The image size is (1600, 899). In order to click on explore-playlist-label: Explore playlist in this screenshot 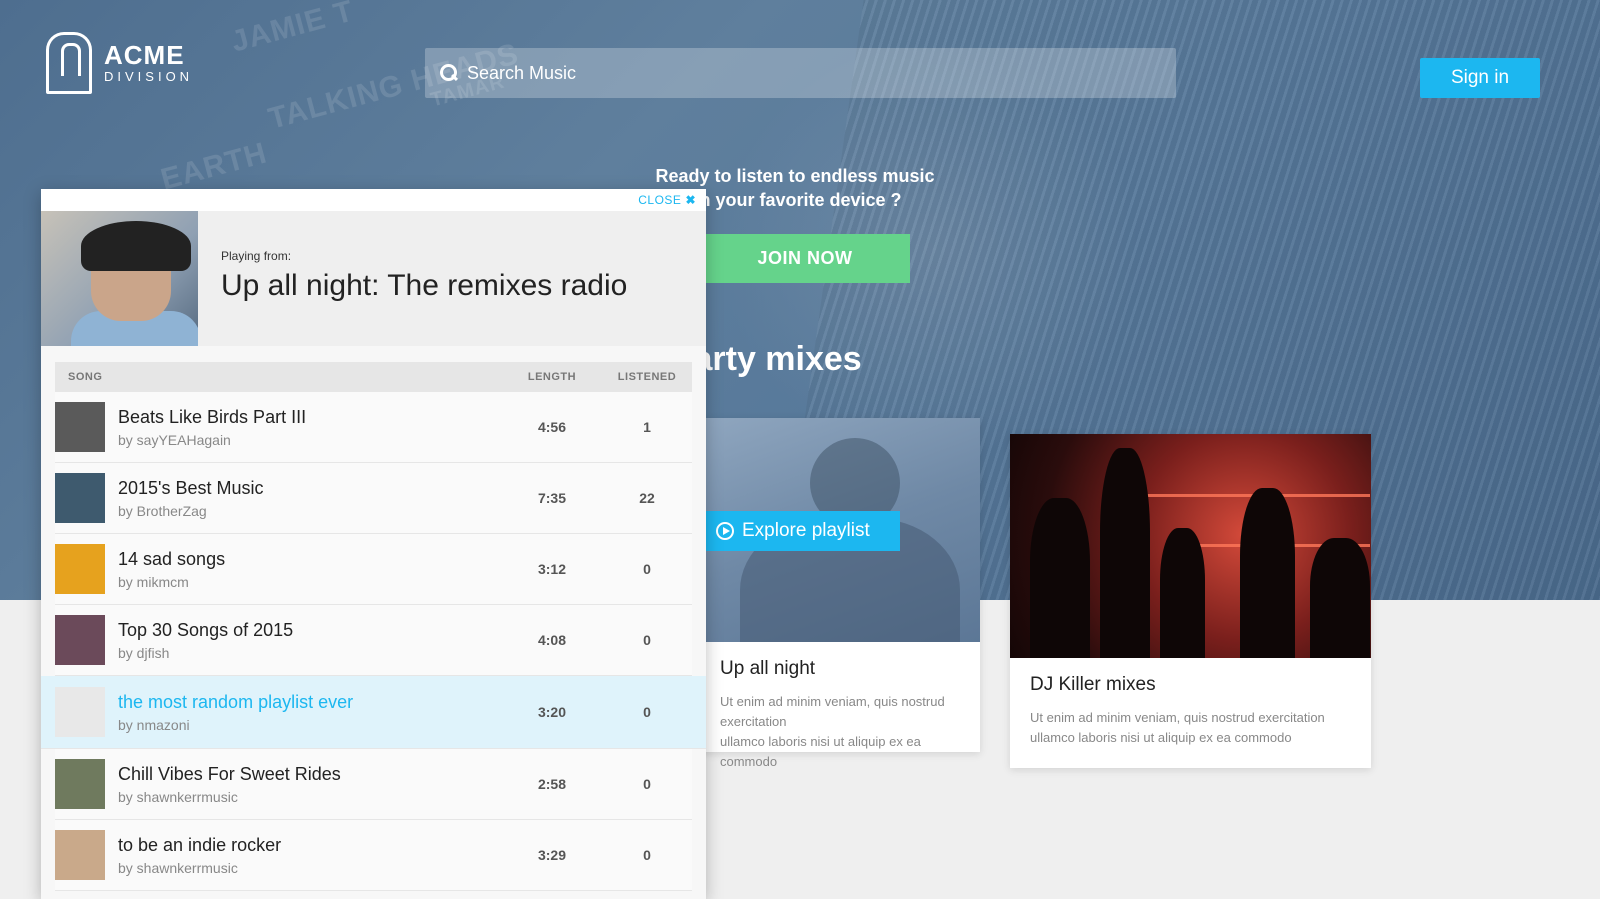, I will do `click(806, 530)`.